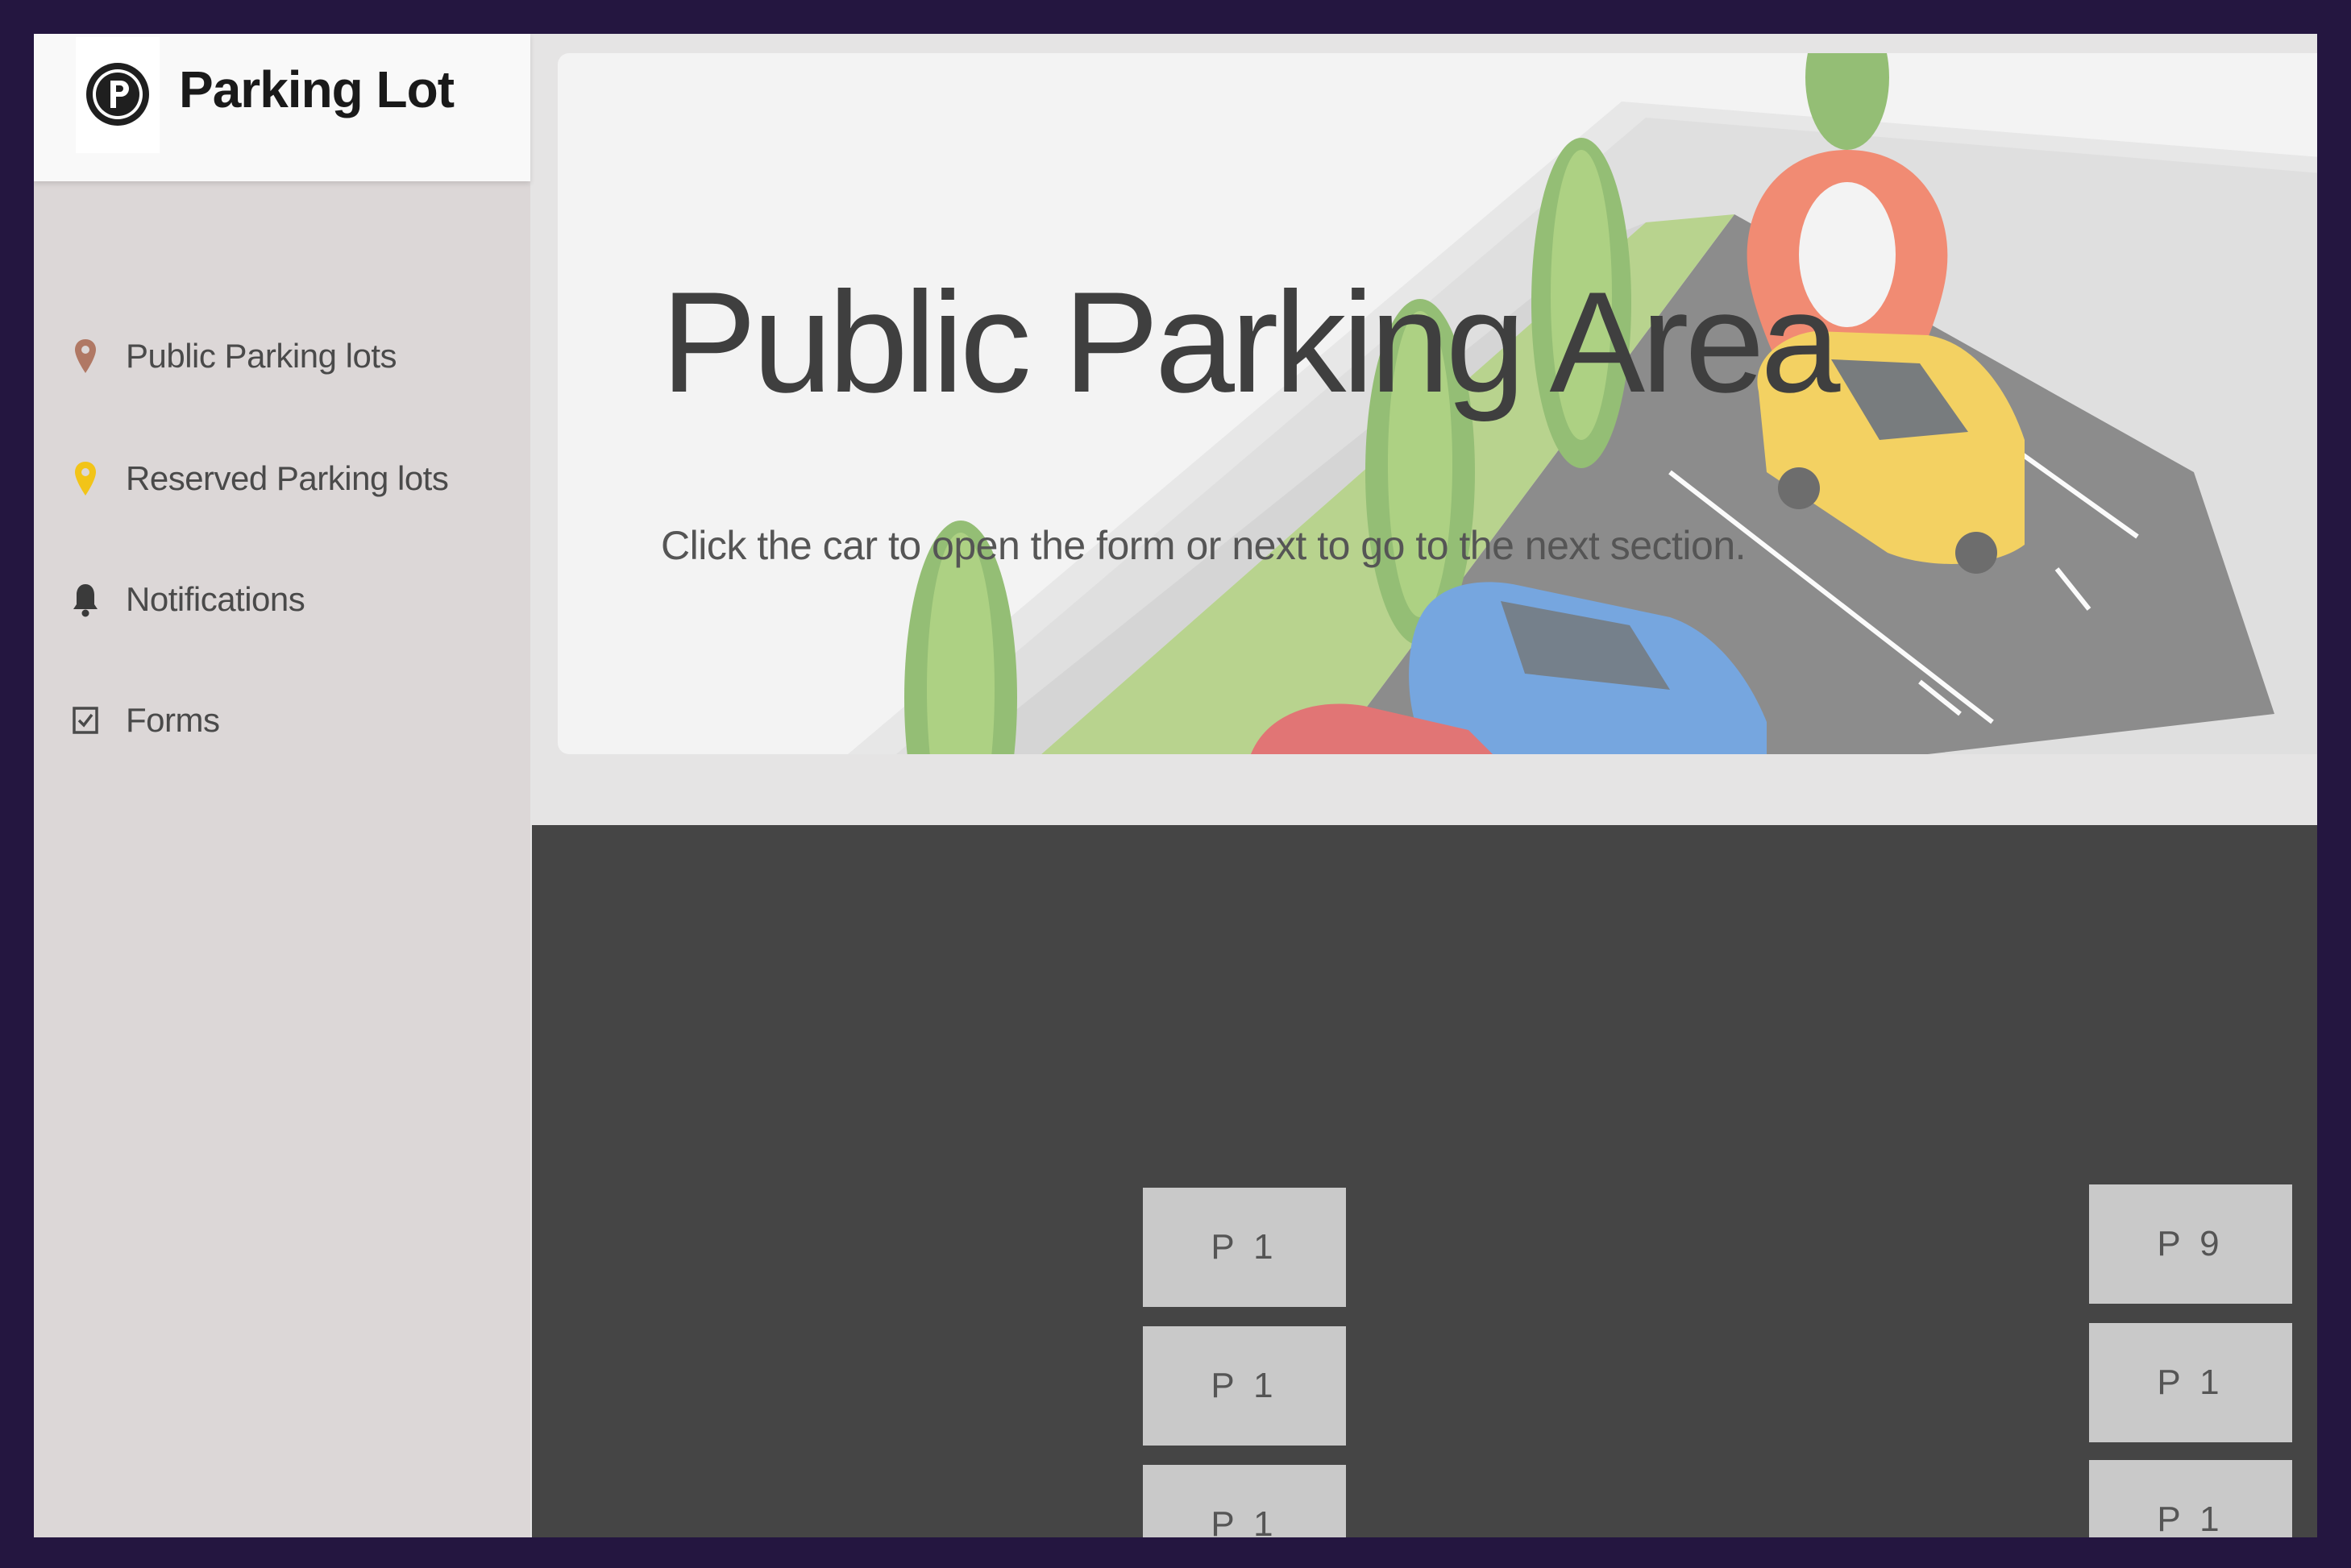 This screenshot has height=1568, width=2351. I want to click on sidebar-item-label: Forms, so click(173, 720).